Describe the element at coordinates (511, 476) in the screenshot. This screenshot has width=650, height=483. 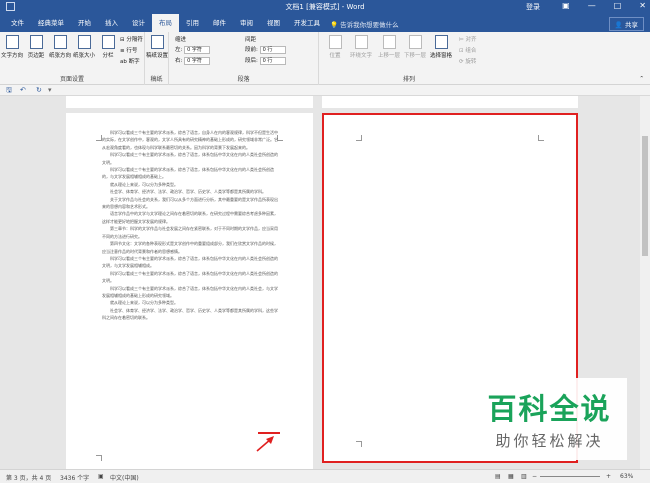
I see `print-layout-icon: ▦` at that location.